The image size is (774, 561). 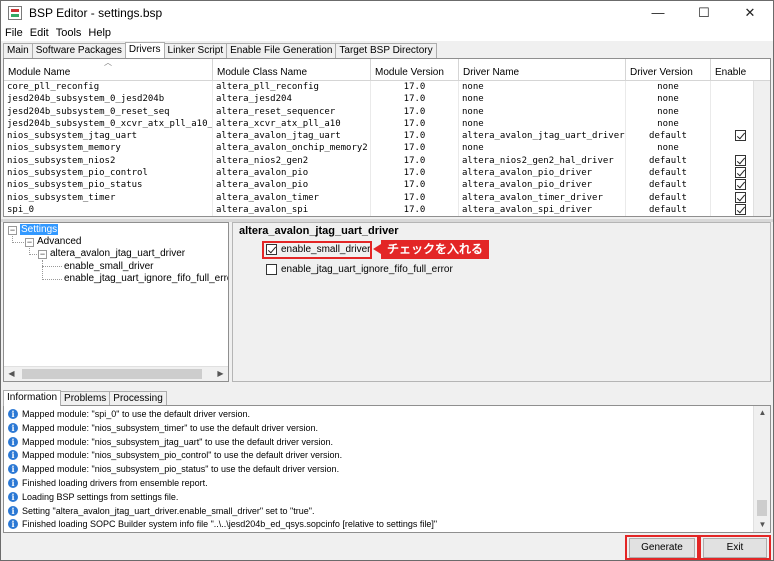 What do you see at coordinates (415, 70) in the screenshot?
I see `column-header-module-version: Module Version` at bounding box center [415, 70].